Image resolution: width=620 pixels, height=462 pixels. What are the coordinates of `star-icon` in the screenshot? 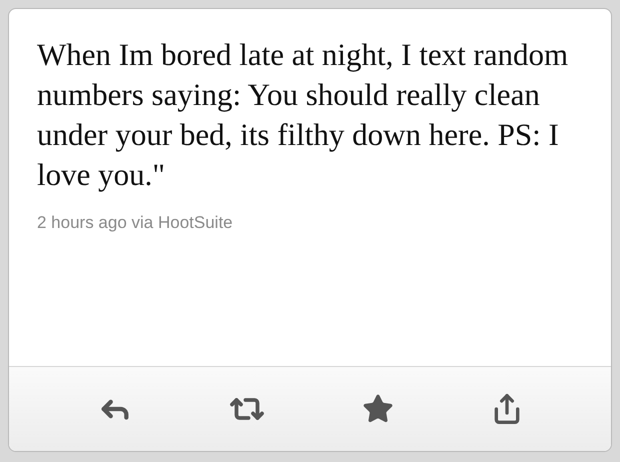 It's located at (378, 409).